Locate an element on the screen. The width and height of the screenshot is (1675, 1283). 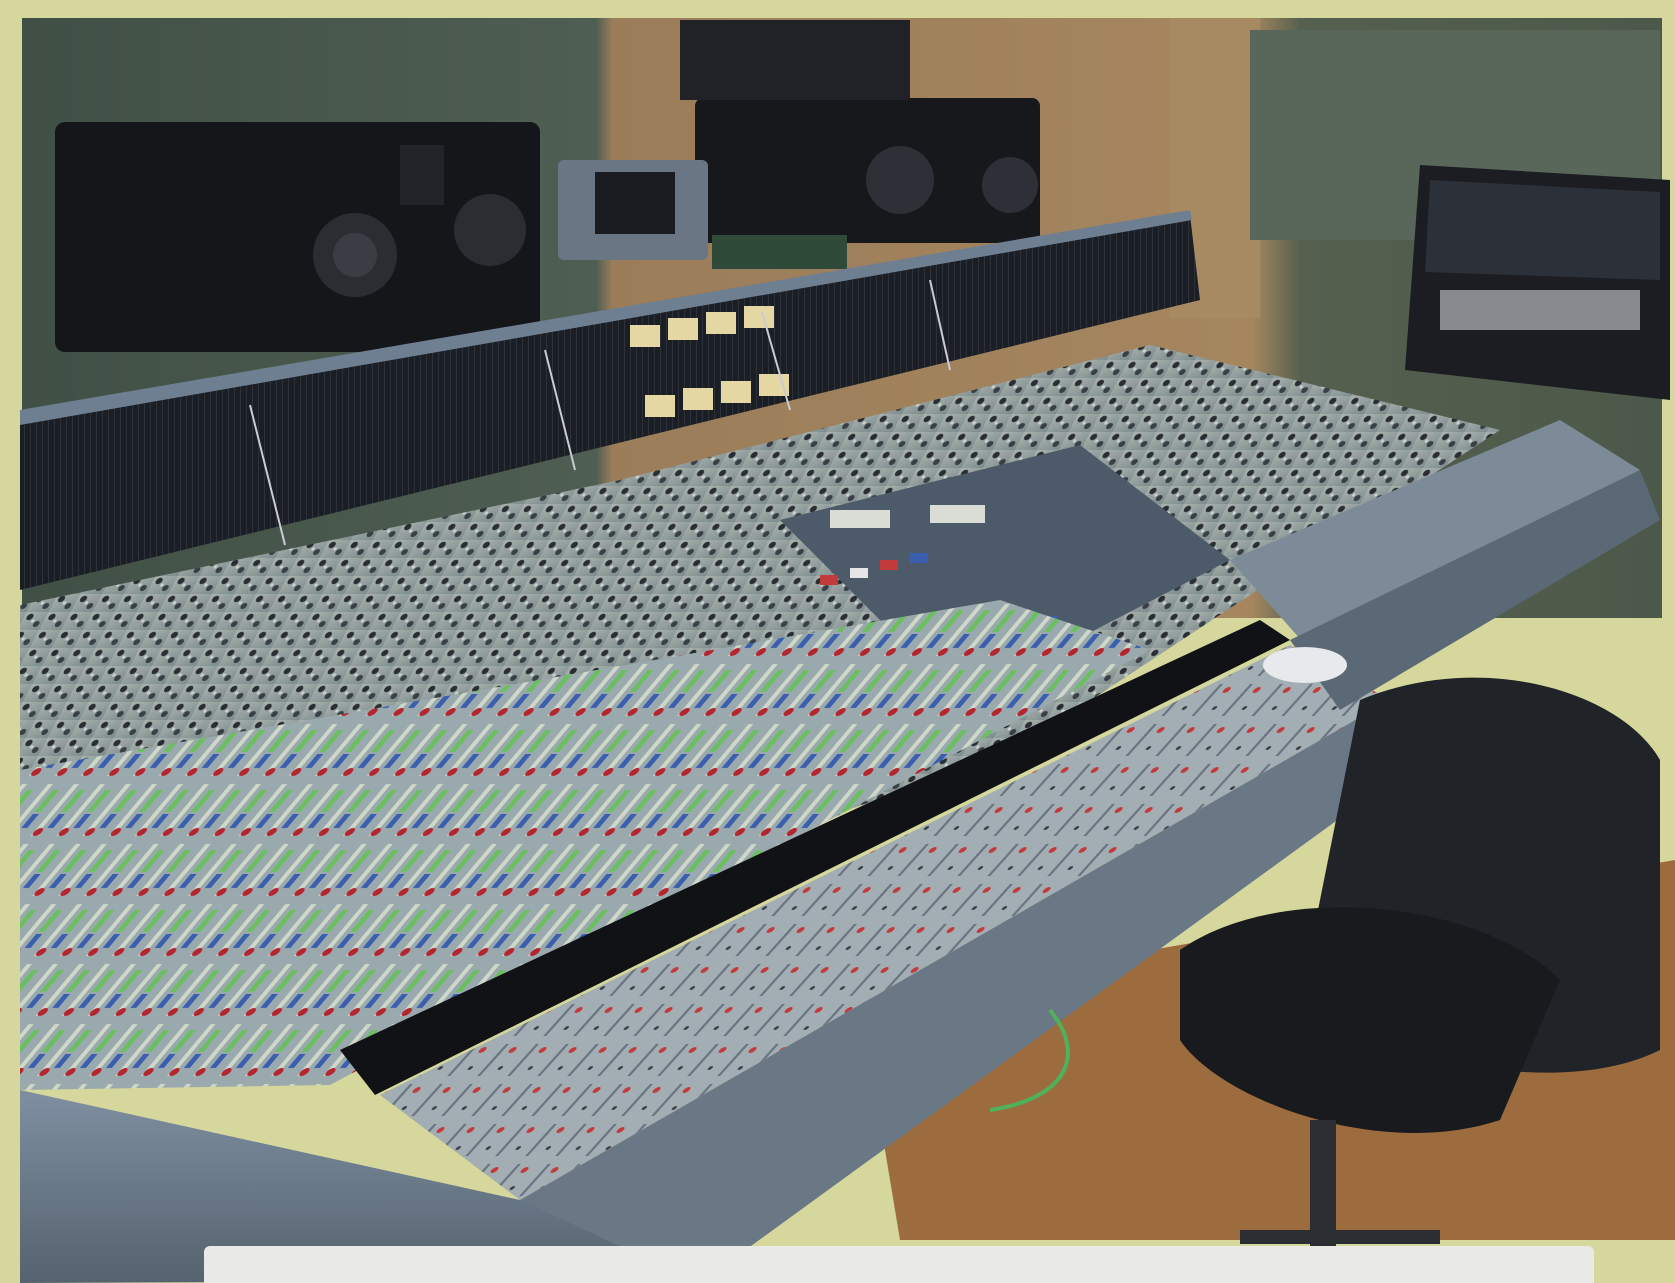
caption-strip is located at coordinates (899, 1264).